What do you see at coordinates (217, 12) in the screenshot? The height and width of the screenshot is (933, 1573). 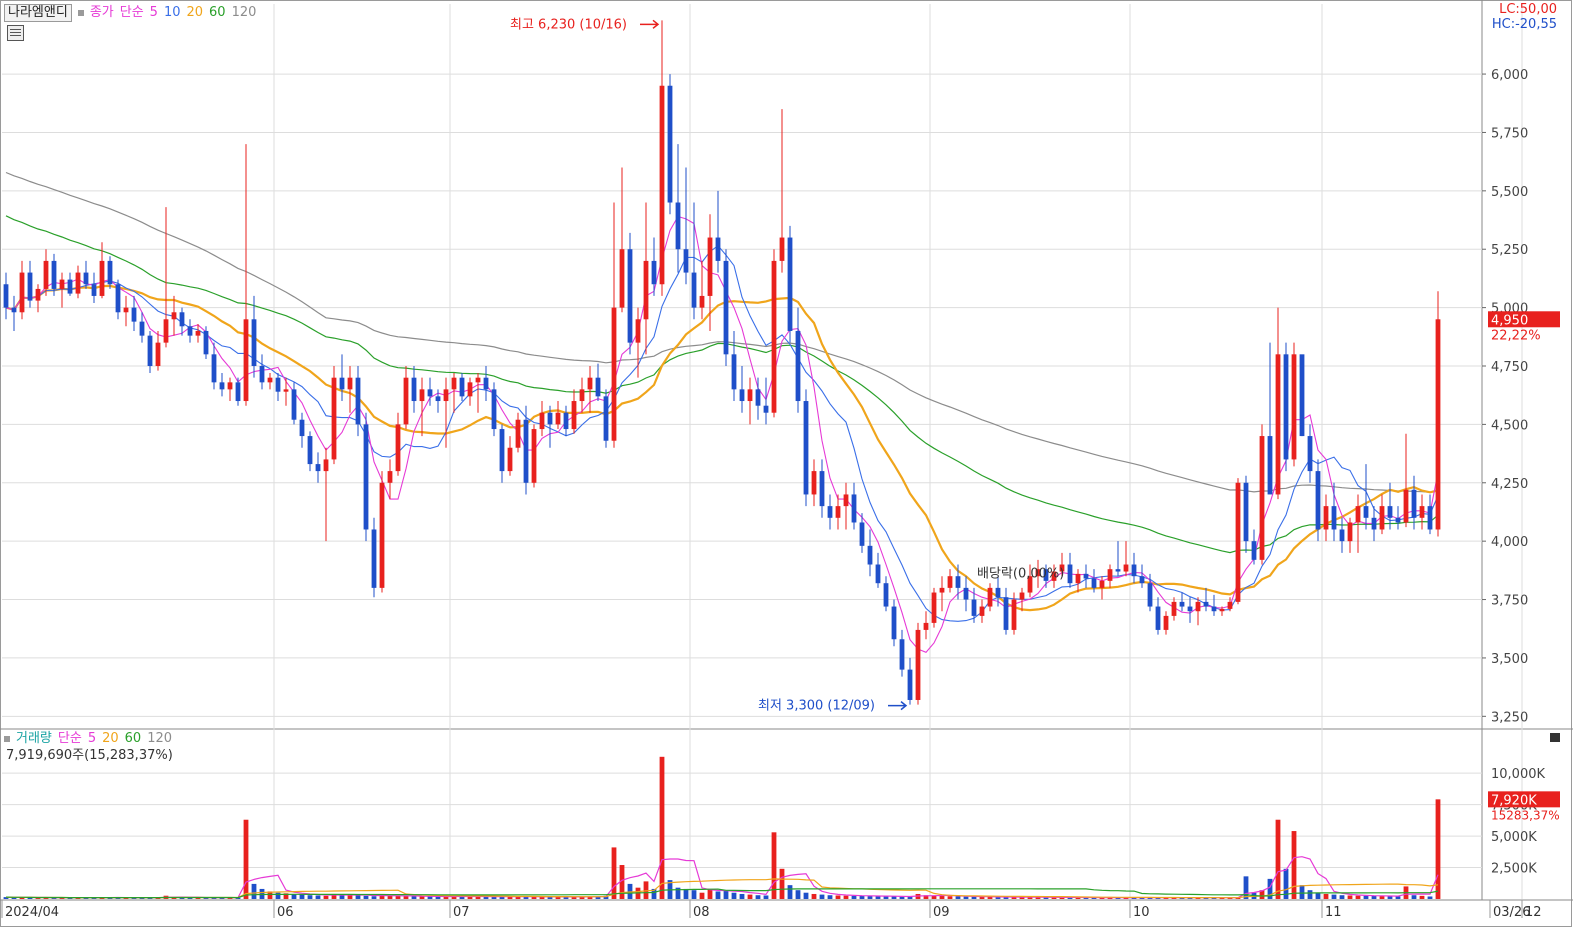 I see `ma60-label: 60` at bounding box center [217, 12].